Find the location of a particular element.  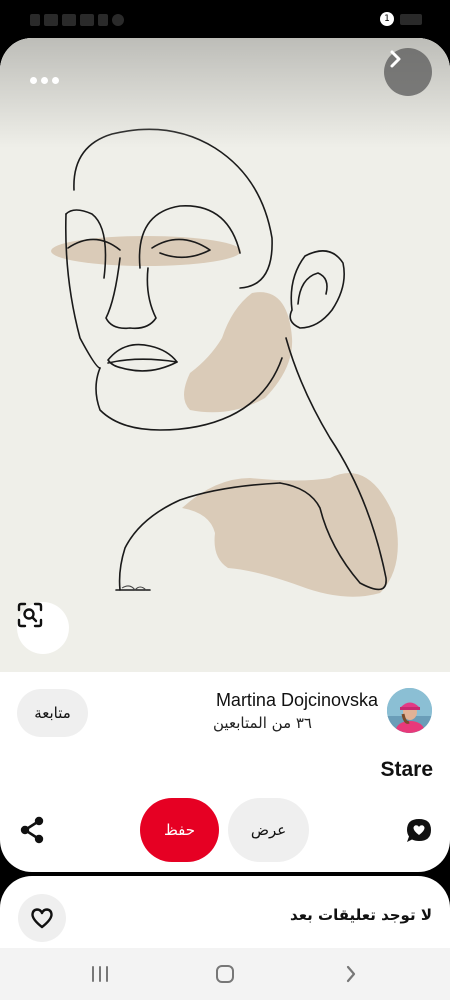

save-button: حفظ is located at coordinates (179, 830).